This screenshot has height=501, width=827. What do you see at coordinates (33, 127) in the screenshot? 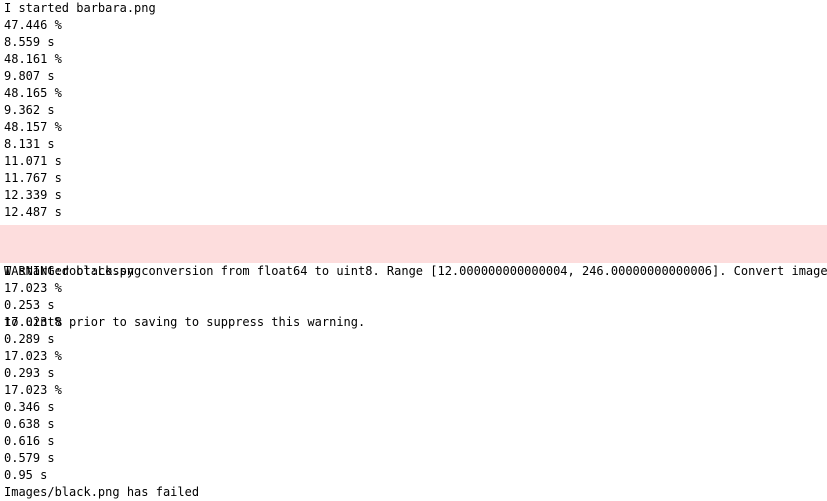
I see `output-line-percent: 48.157 %` at bounding box center [33, 127].